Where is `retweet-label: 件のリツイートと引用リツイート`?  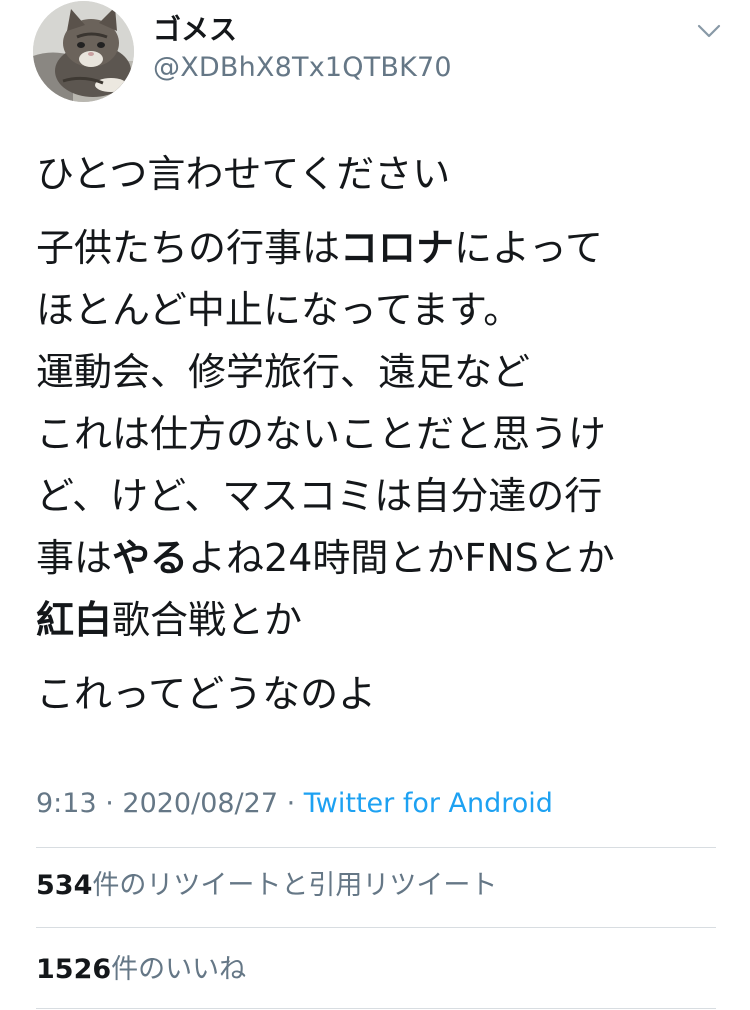
retweet-label: 件のリツイートと引用リツイート is located at coordinates (295, 885).